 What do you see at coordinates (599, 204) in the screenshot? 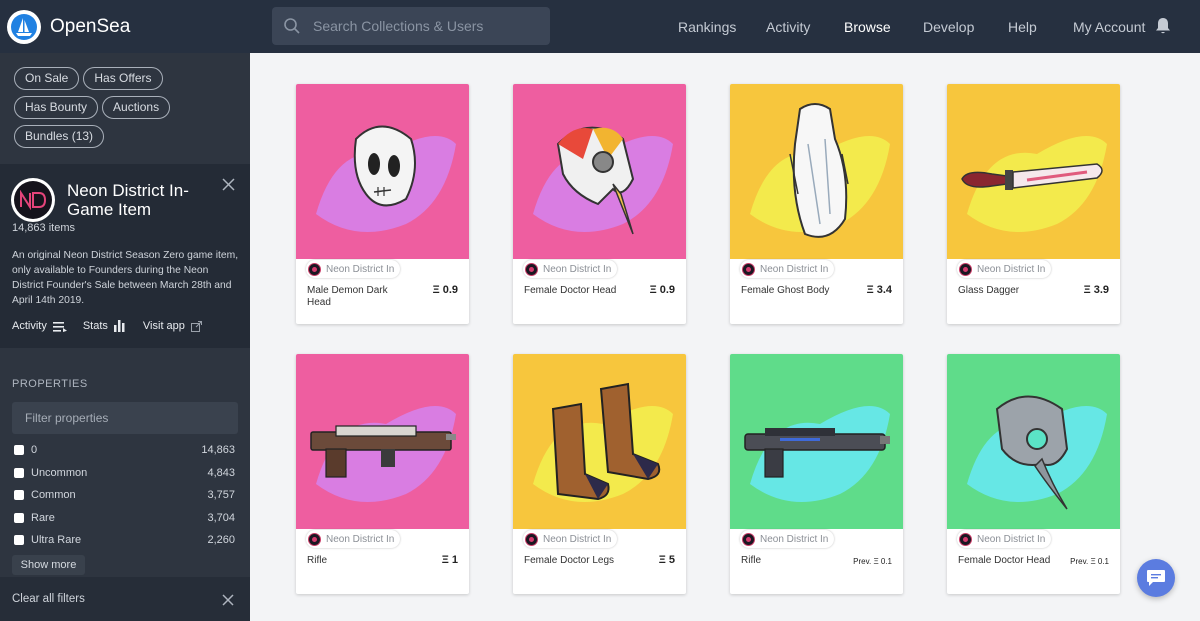
I see `asset-card: Neon District In Female Doctor Head Ξ 0.9` at bounding box center [599, 204].